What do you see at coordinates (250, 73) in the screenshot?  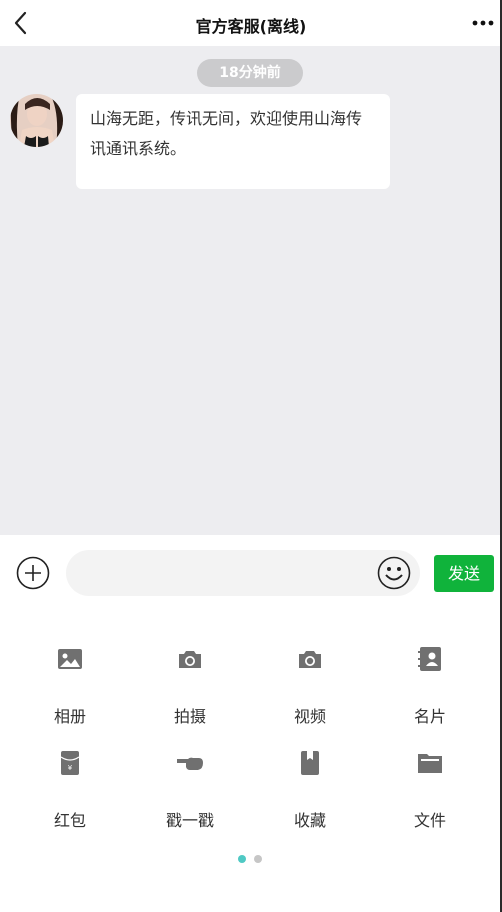 I see `message-timestamp: 18分钟前` at bounding box center [250, 73].